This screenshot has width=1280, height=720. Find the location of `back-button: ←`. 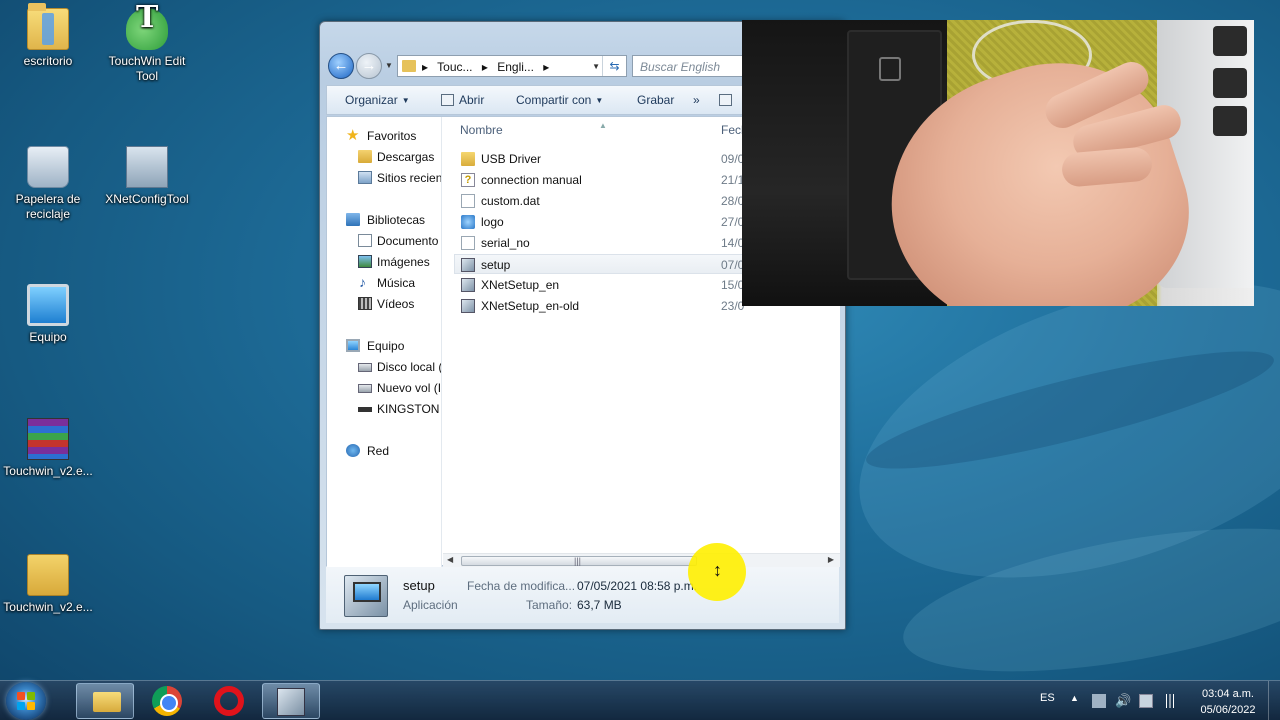

back-button: ← is located at coordinates (341, 66).